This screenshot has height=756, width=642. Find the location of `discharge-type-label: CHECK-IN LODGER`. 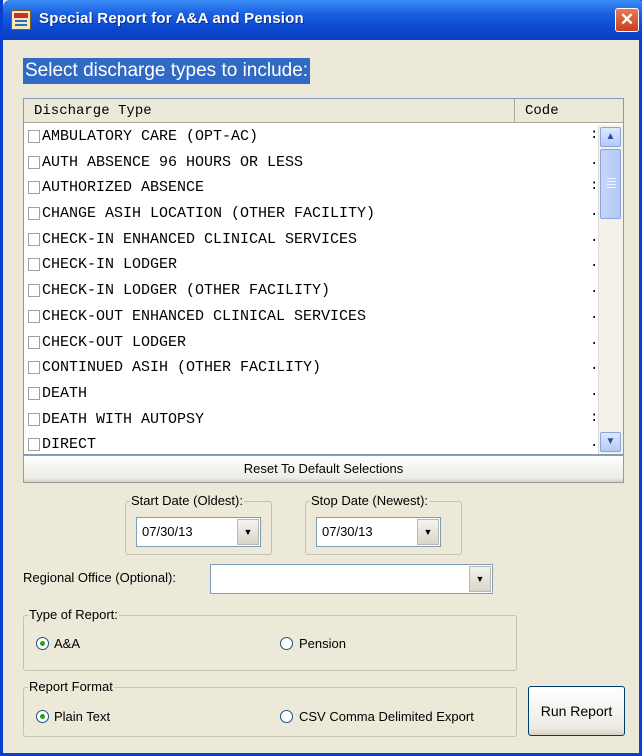

discharge-type-label: CHECK-IN LODGER is located at coordinates (110, 265).